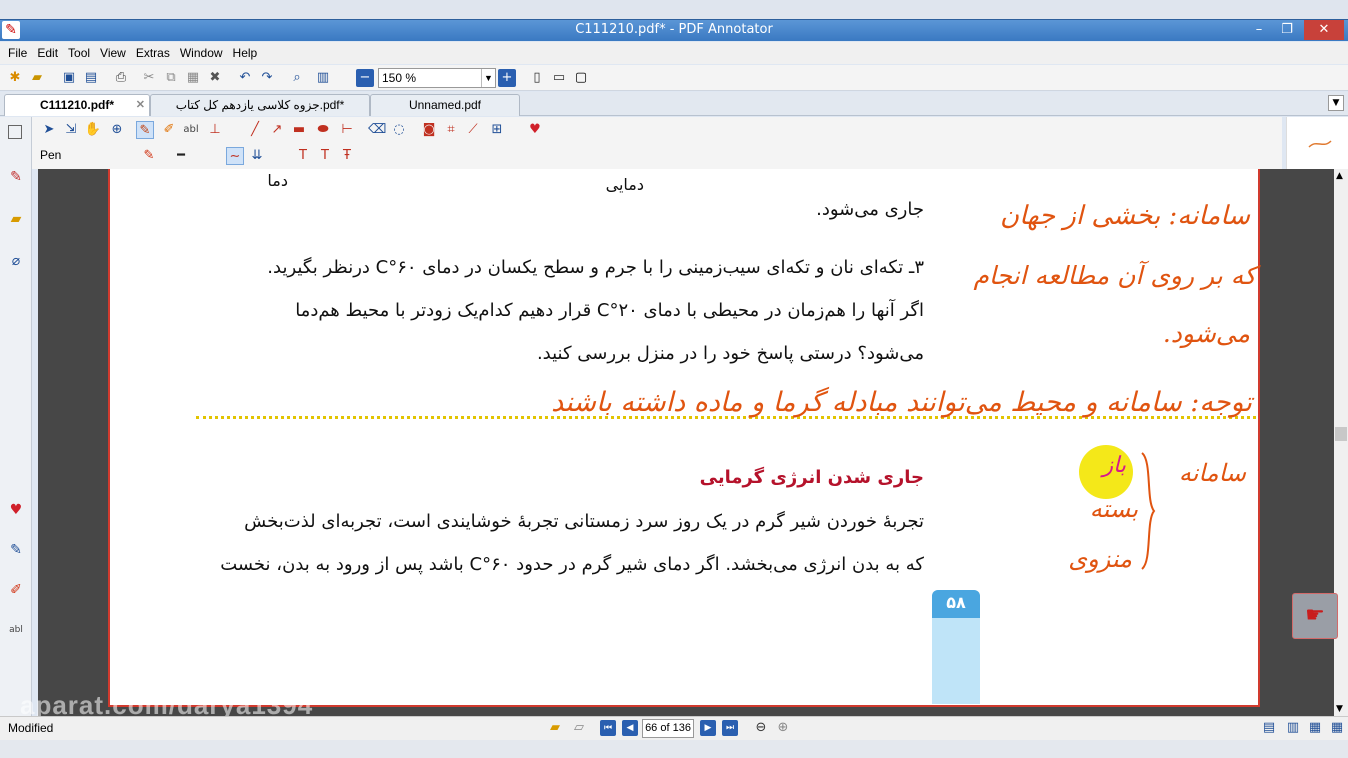  I want to click on delete-icon: ✖, so click(215, 78).